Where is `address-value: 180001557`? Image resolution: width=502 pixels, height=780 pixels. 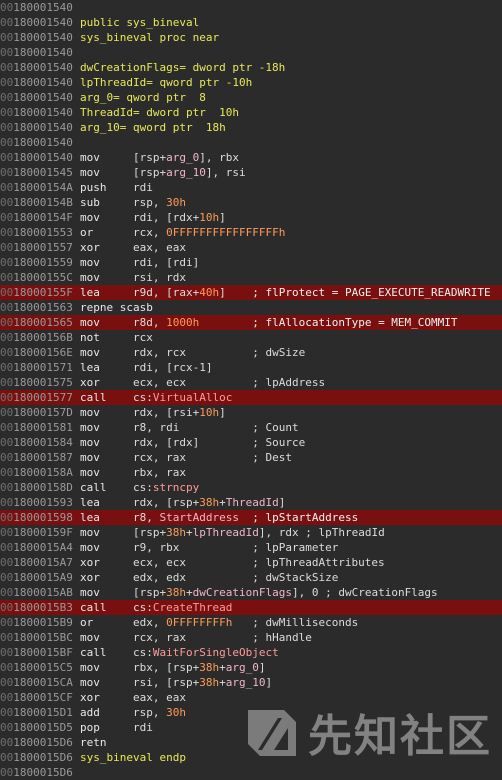 address-value: 180001557 is located at coordinates (43, 247).